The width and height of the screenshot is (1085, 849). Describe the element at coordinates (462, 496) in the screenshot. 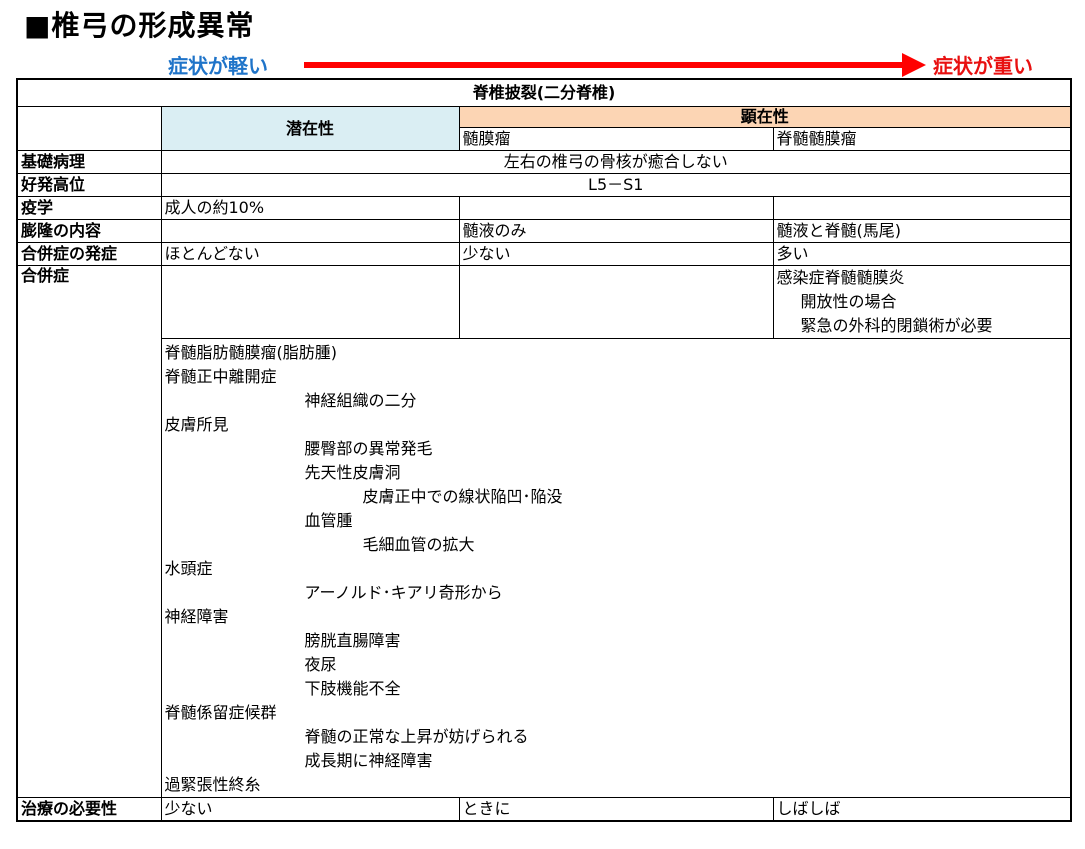

I see `complication-item: 皮膚正中での線状陥凹･陥没` at that location.